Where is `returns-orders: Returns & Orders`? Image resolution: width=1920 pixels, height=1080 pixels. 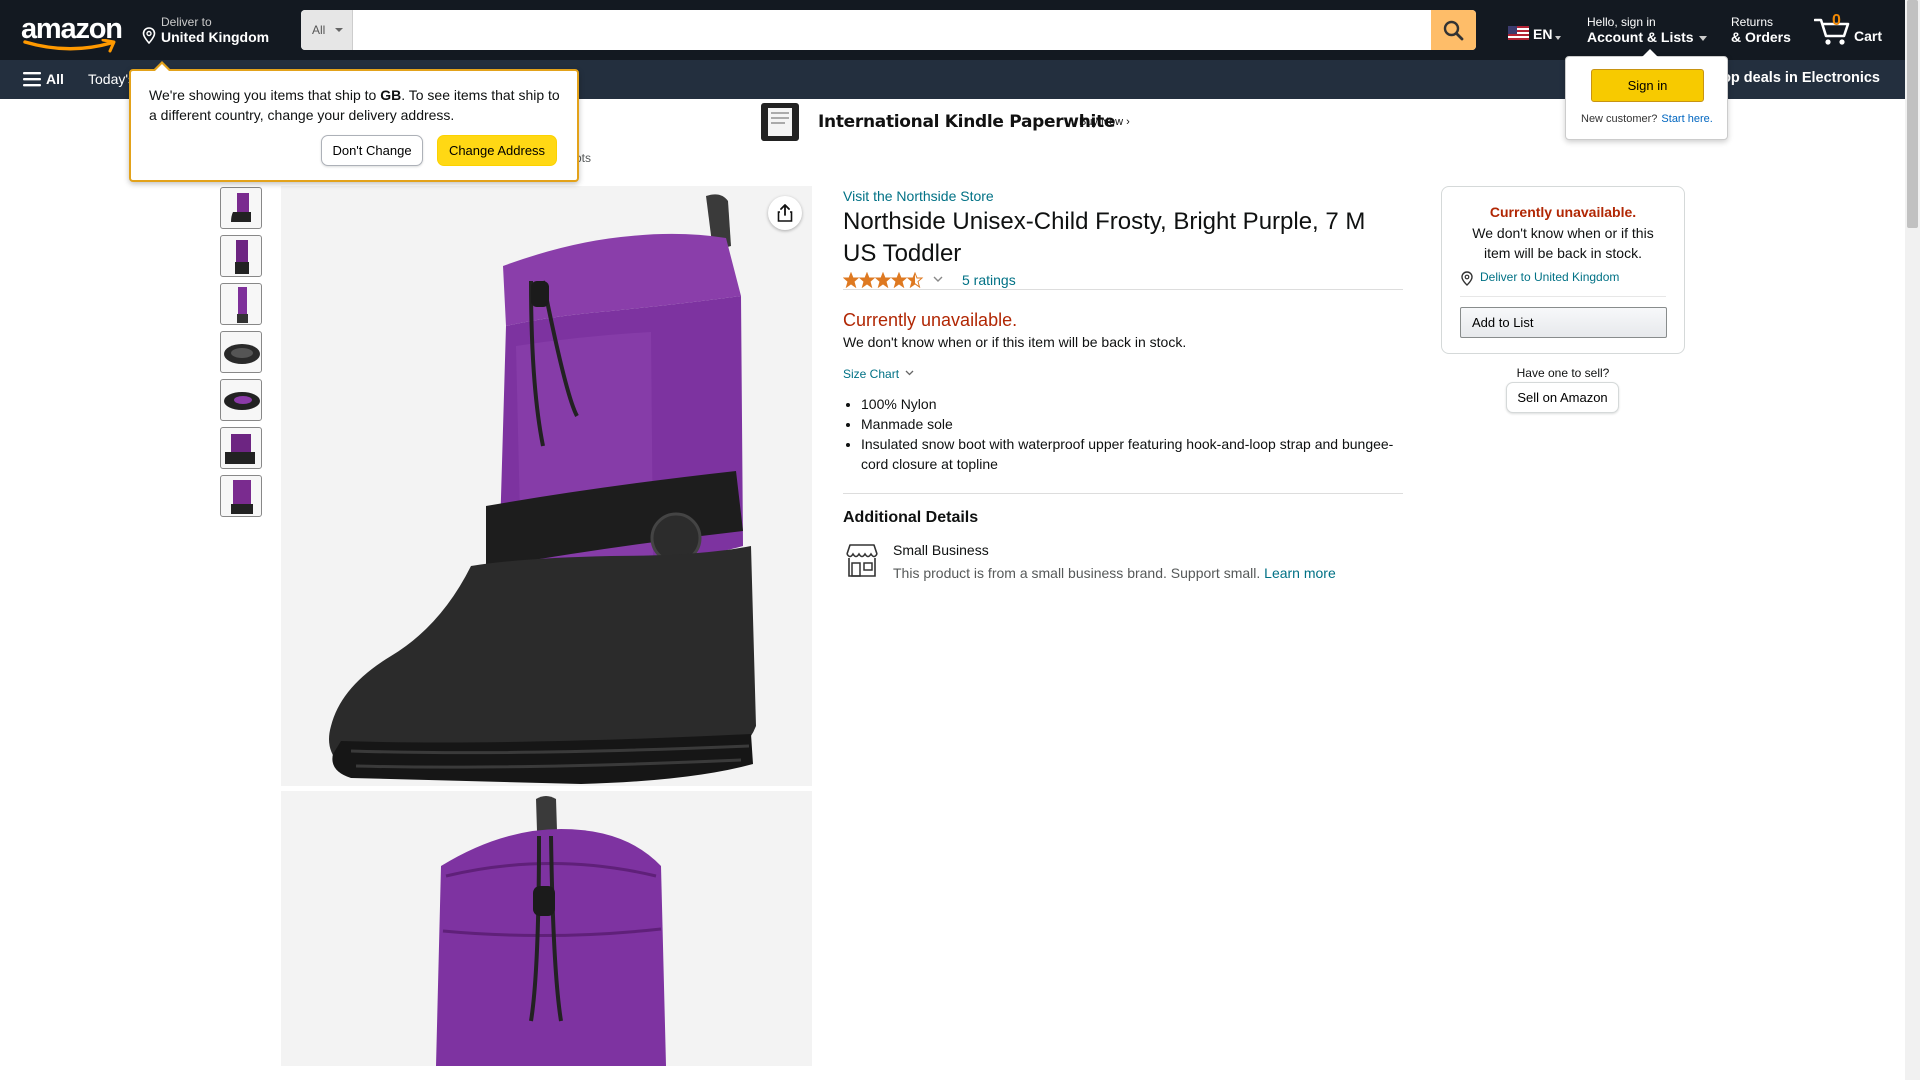 returns-orders: Returns & Orders is located at coordinates (1761, 30).